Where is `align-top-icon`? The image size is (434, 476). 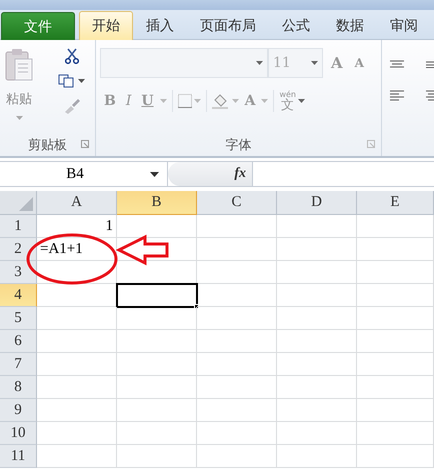 align-top-icon is located at coordinates (397, 64).